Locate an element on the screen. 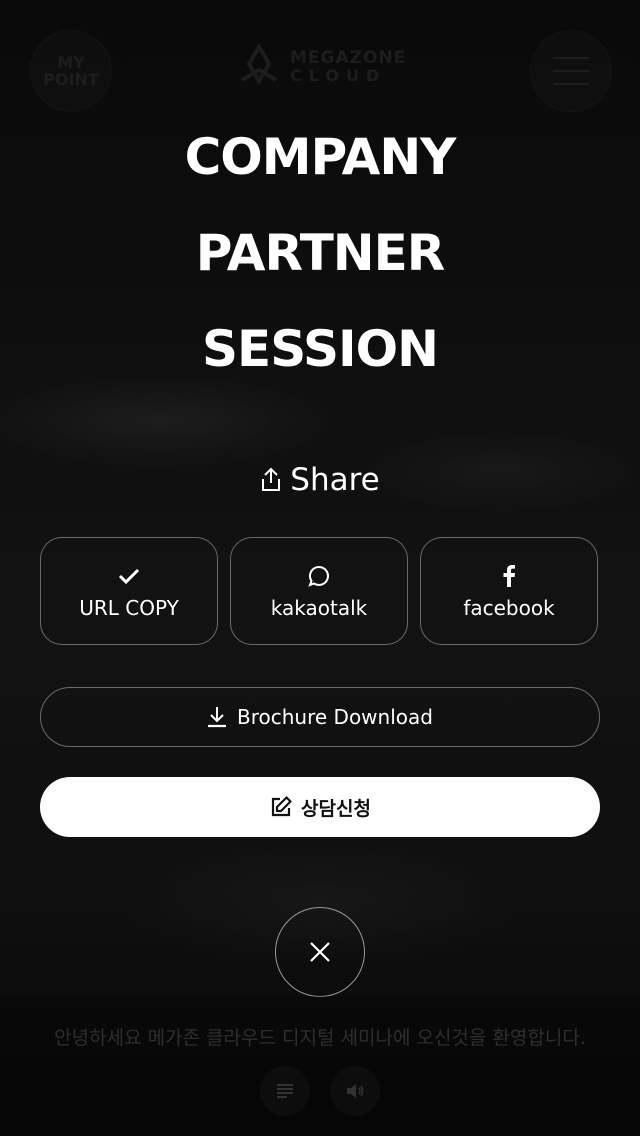  brochure-download-button: Brochure Download is located at coordinates (320, 717).